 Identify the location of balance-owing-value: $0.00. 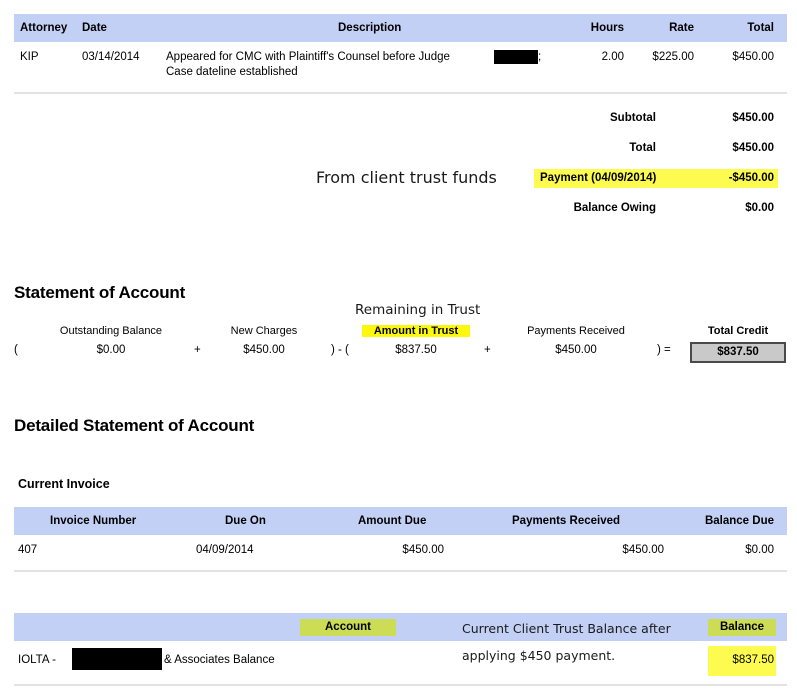
(759, 208).